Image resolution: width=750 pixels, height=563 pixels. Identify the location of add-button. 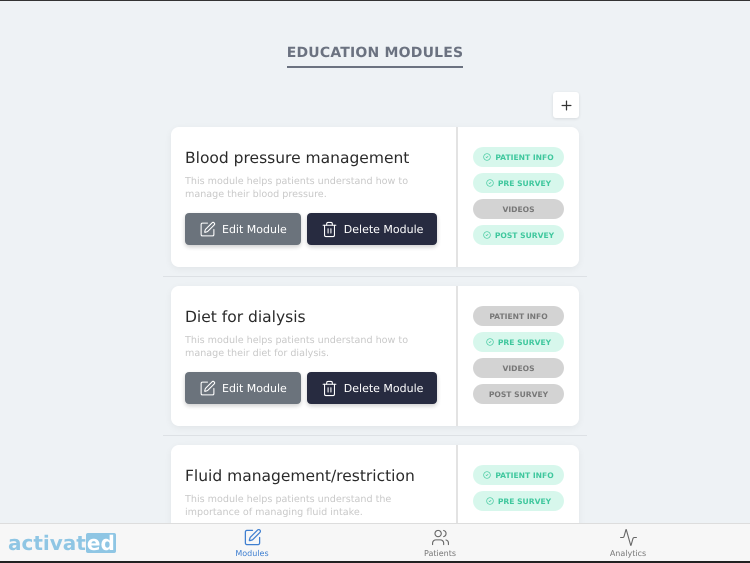
(566, 105).